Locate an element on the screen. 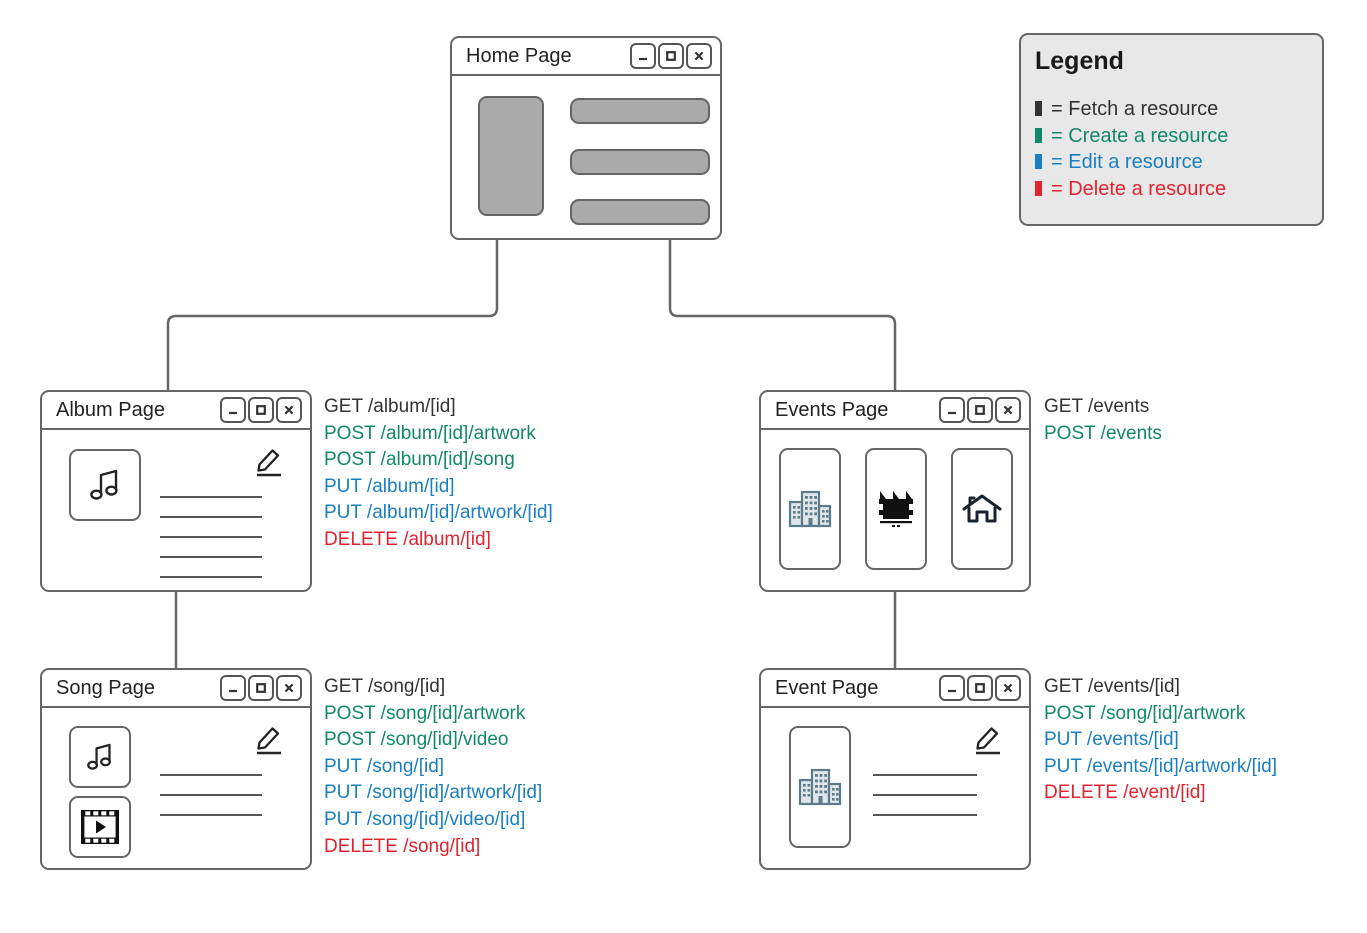  home-house-icon is located at coordinates (982, 508).